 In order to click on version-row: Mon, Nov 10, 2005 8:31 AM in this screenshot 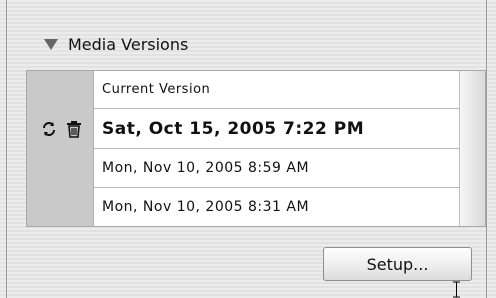, I will do `click(276, 207)`.